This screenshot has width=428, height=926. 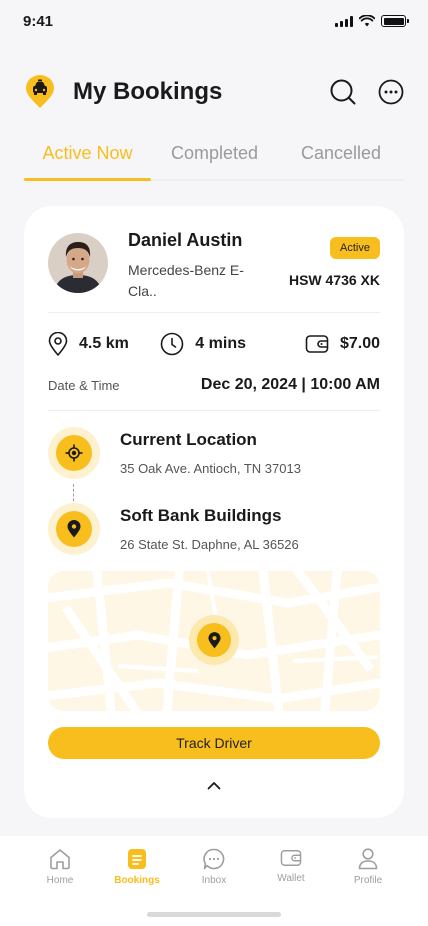 What do you see at coordinates (84, 385) in the screenshot?
I see `datetime-label: Date & Time` at bounding box center [84, 385].